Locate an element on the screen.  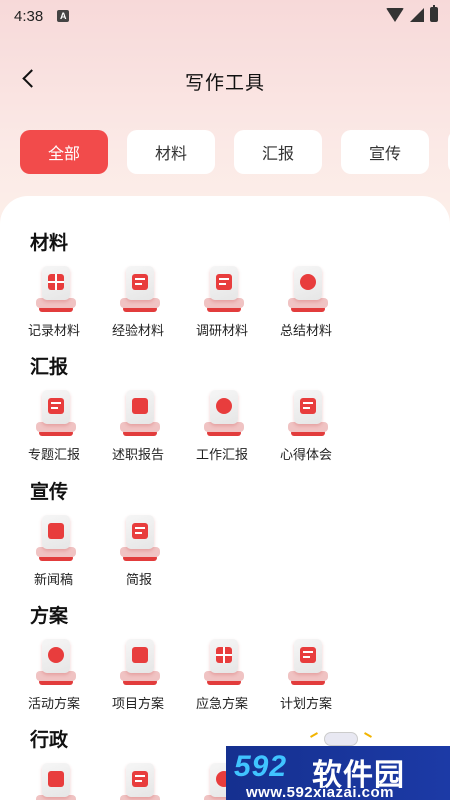
tool-label: 活动方案 is located at coordinates (54, 703).